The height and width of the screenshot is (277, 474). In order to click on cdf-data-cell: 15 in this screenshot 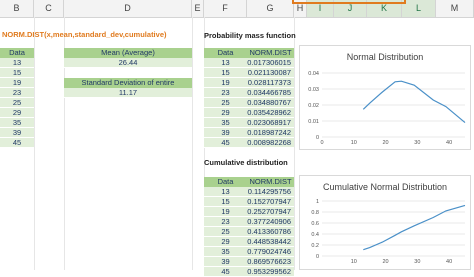, I will do `click(225, 202)`.